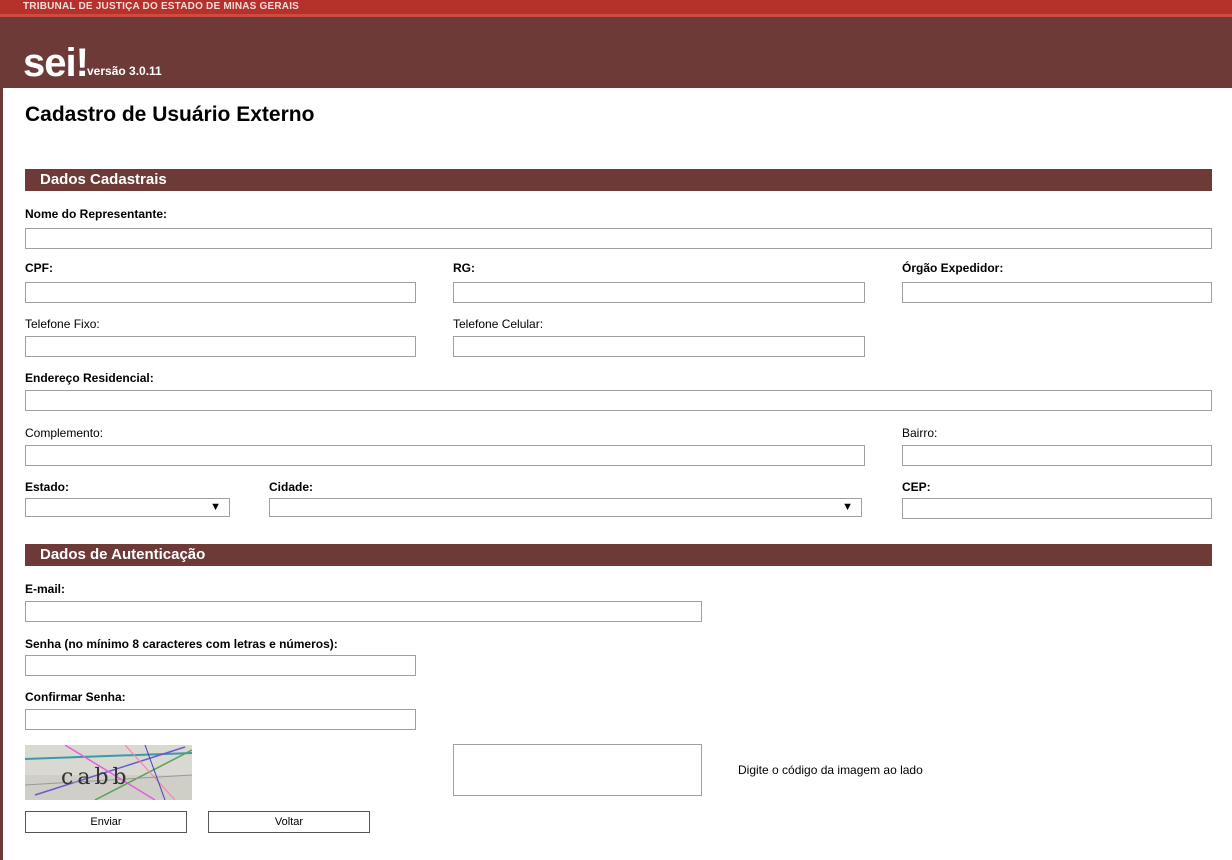 The image size is (1232, 860). What do you see at coordinates (291, 487) in the screenshot?
I see `label-cidade: Cidade:` at bounding box center [291, 487].